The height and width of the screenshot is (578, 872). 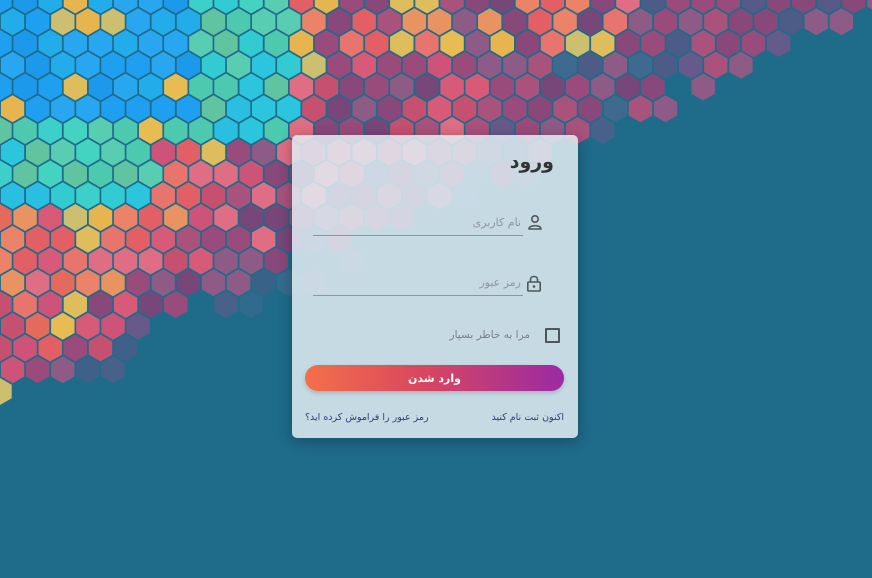 What do you see at coordinates (552, 335) in the screenshot?
I see `remember-checkbox` at bounding box center [552, 335].